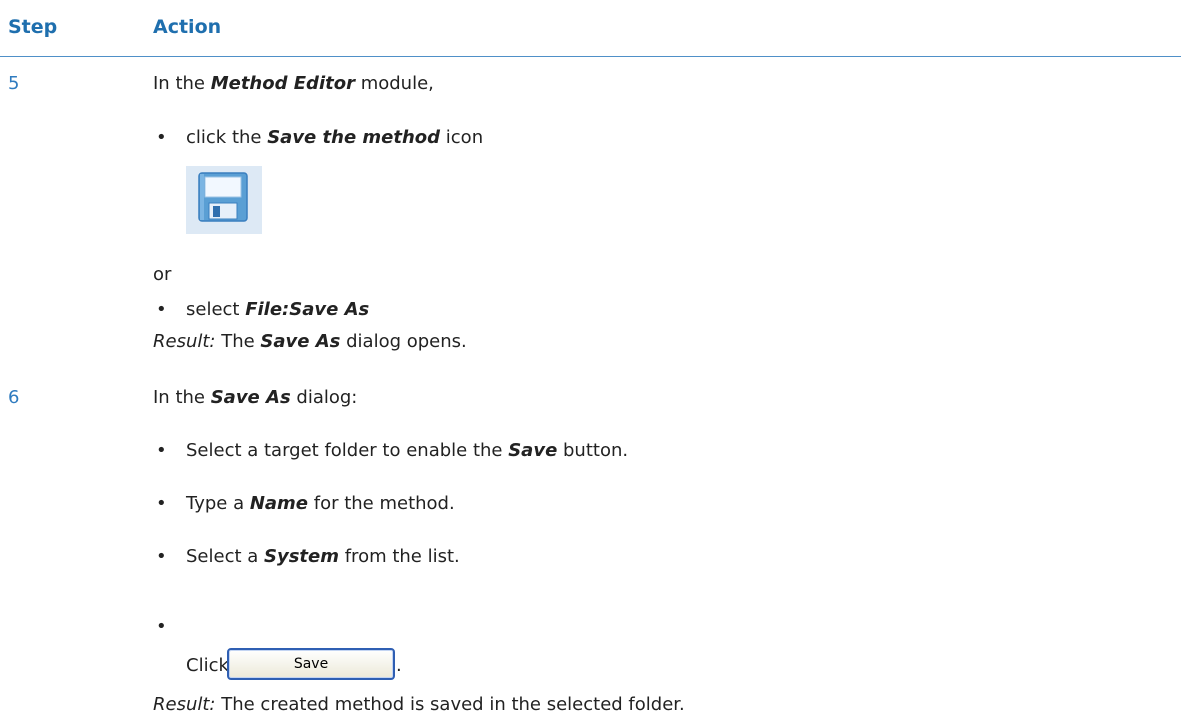 Image resolution: width=1181 pixels, height=726 pixels. Describe the element at coordinates (320, 503) in the screenshot. I see `step-6-bullet-type-name: Type a Name for the method.` at that location.